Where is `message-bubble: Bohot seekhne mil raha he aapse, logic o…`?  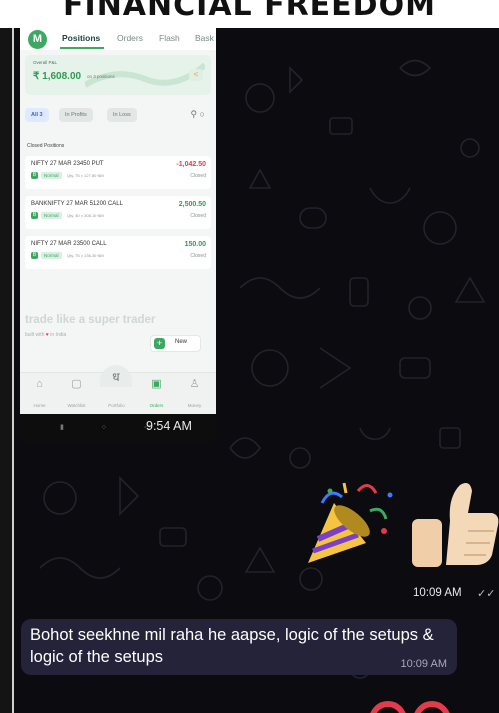 message-bubble: Bohot seekhne mil raha he aapse, logic o… is located at coordinates (239, 647).